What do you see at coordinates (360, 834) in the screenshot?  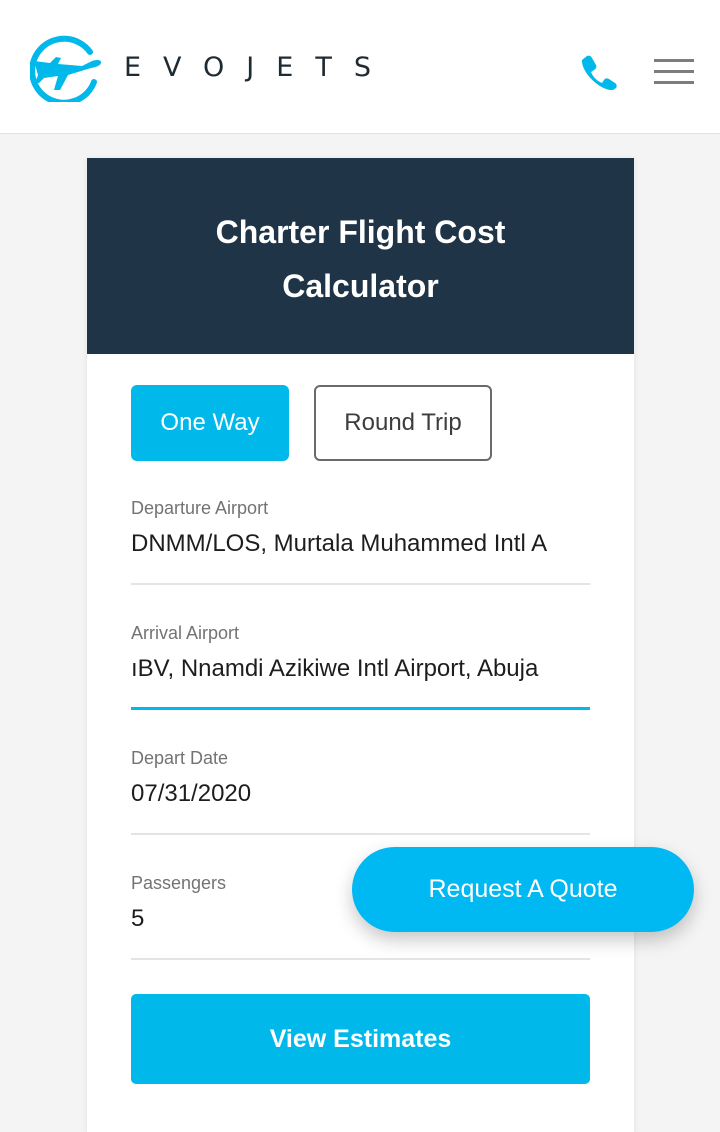 I see `date-underline` at bounding box center [360, 834].